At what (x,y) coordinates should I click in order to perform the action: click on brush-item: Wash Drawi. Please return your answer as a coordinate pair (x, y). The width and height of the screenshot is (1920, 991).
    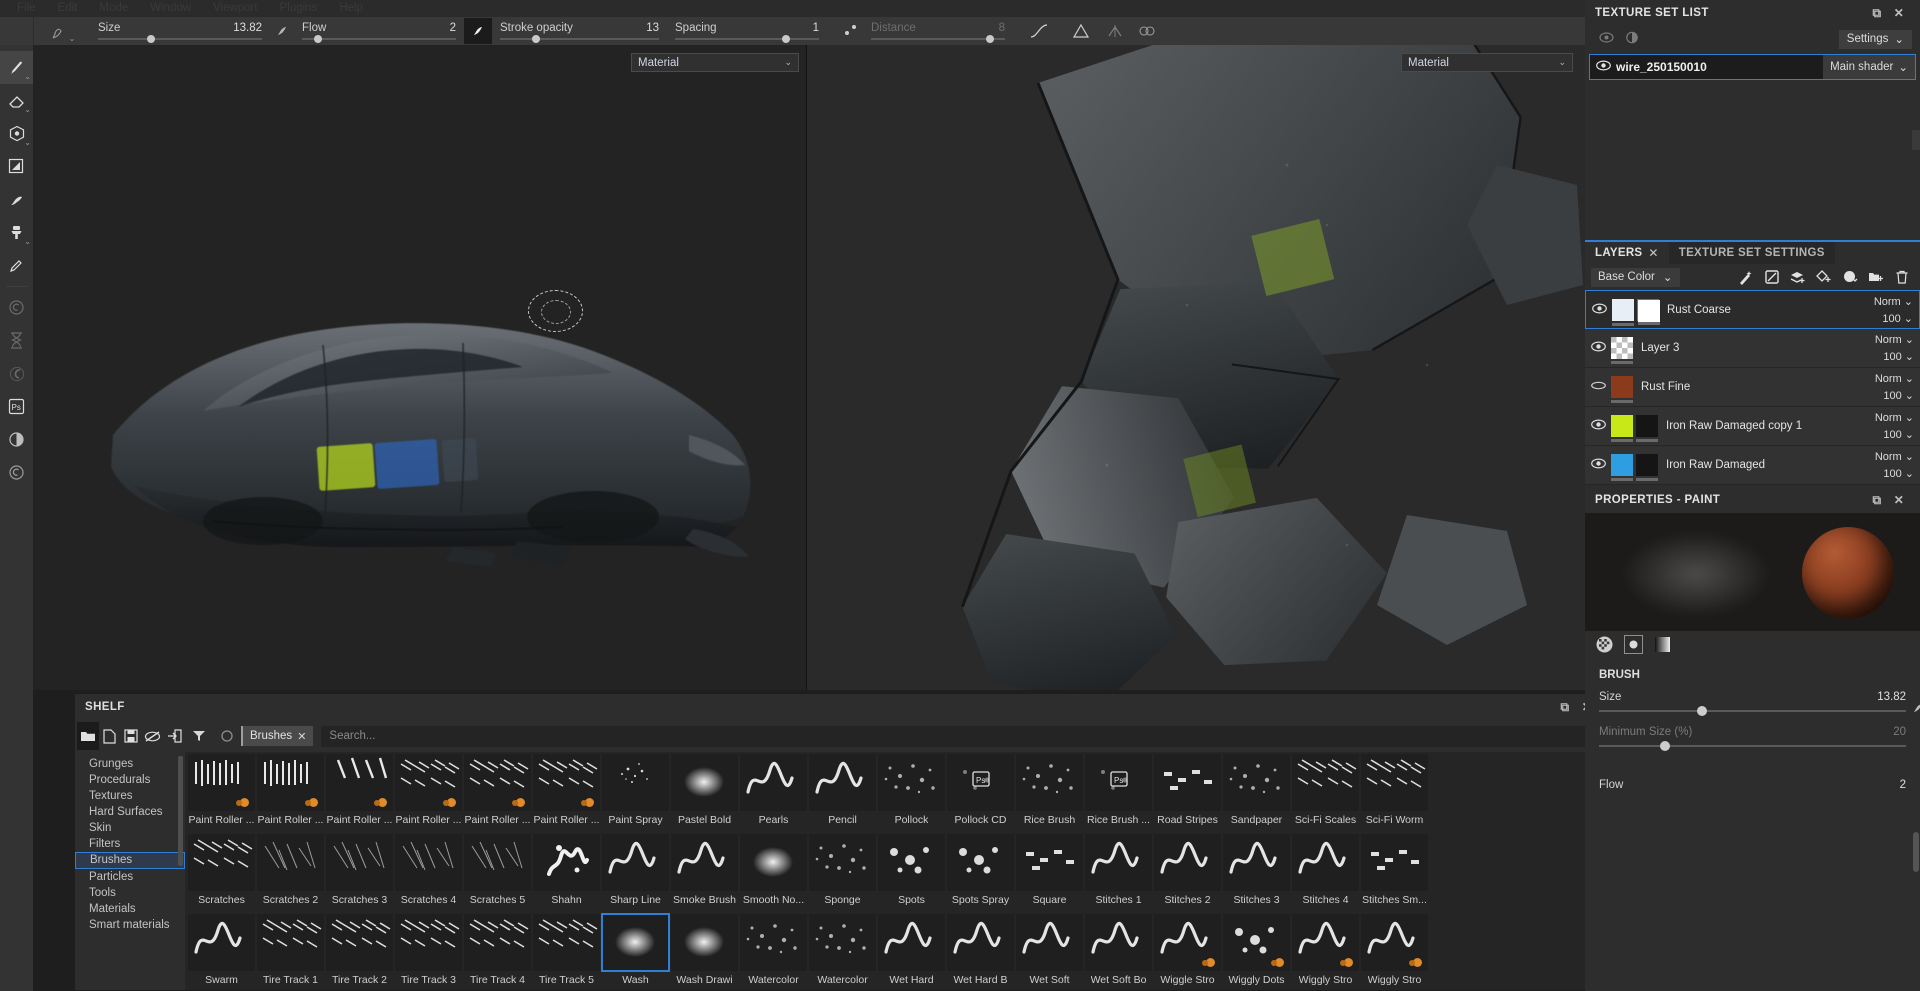
    Looking at the image, I should click on (704, 952).